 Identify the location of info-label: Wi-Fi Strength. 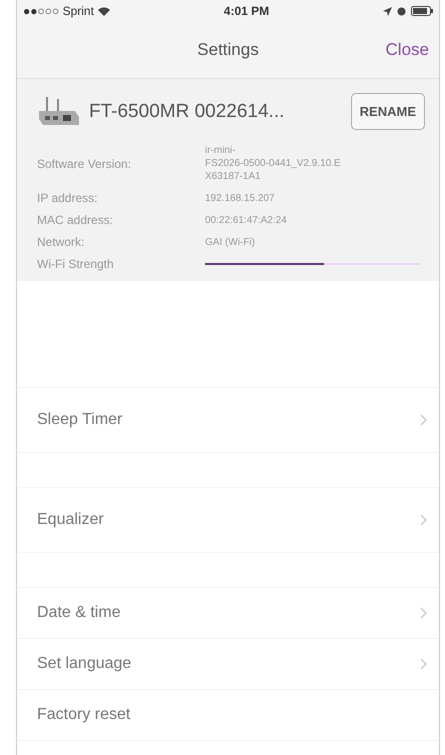
(76, 264).